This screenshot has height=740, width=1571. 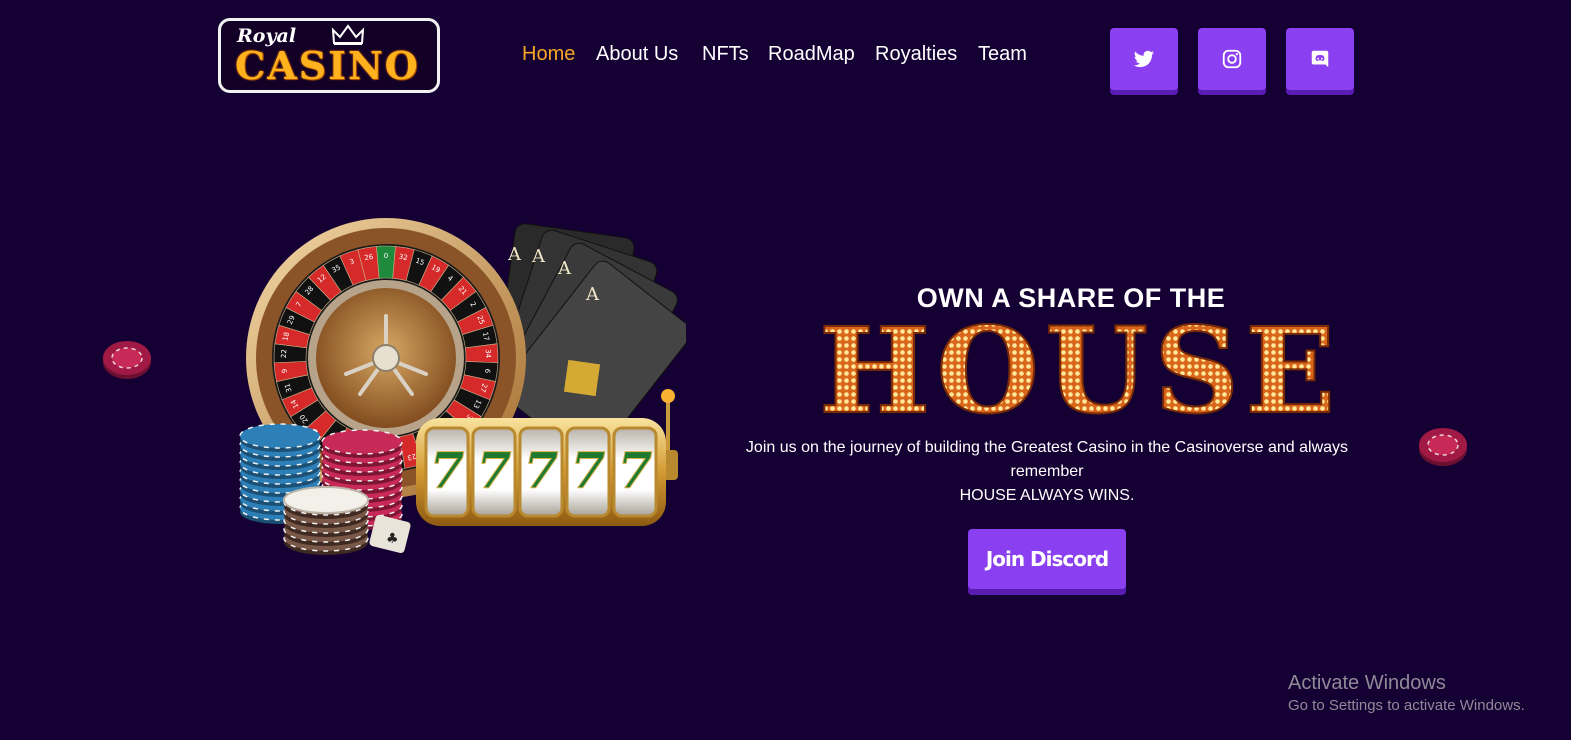 I want to click on hero-slogan: HOUSE ALWAYS WINS., so click(x=1047, y=495).